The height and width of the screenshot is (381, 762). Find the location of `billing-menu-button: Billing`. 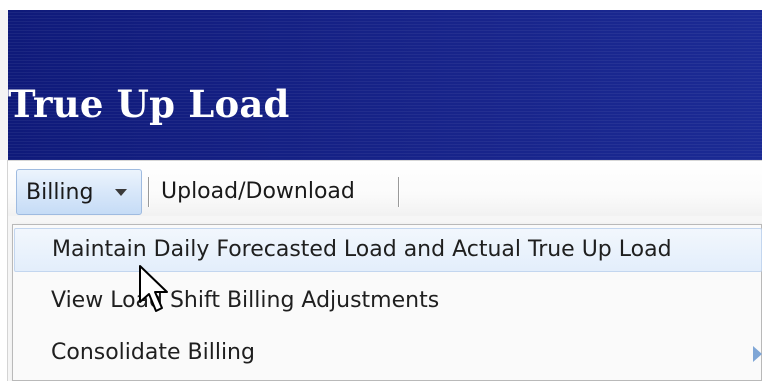

billing-menu-button: Billing is located at coordinates (79, 192).